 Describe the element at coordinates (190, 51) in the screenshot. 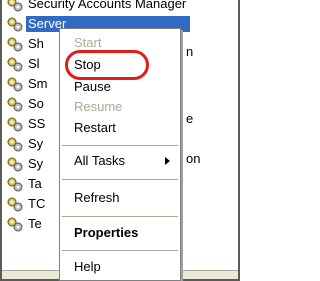

I see `service-description-fragment: n` at that location.